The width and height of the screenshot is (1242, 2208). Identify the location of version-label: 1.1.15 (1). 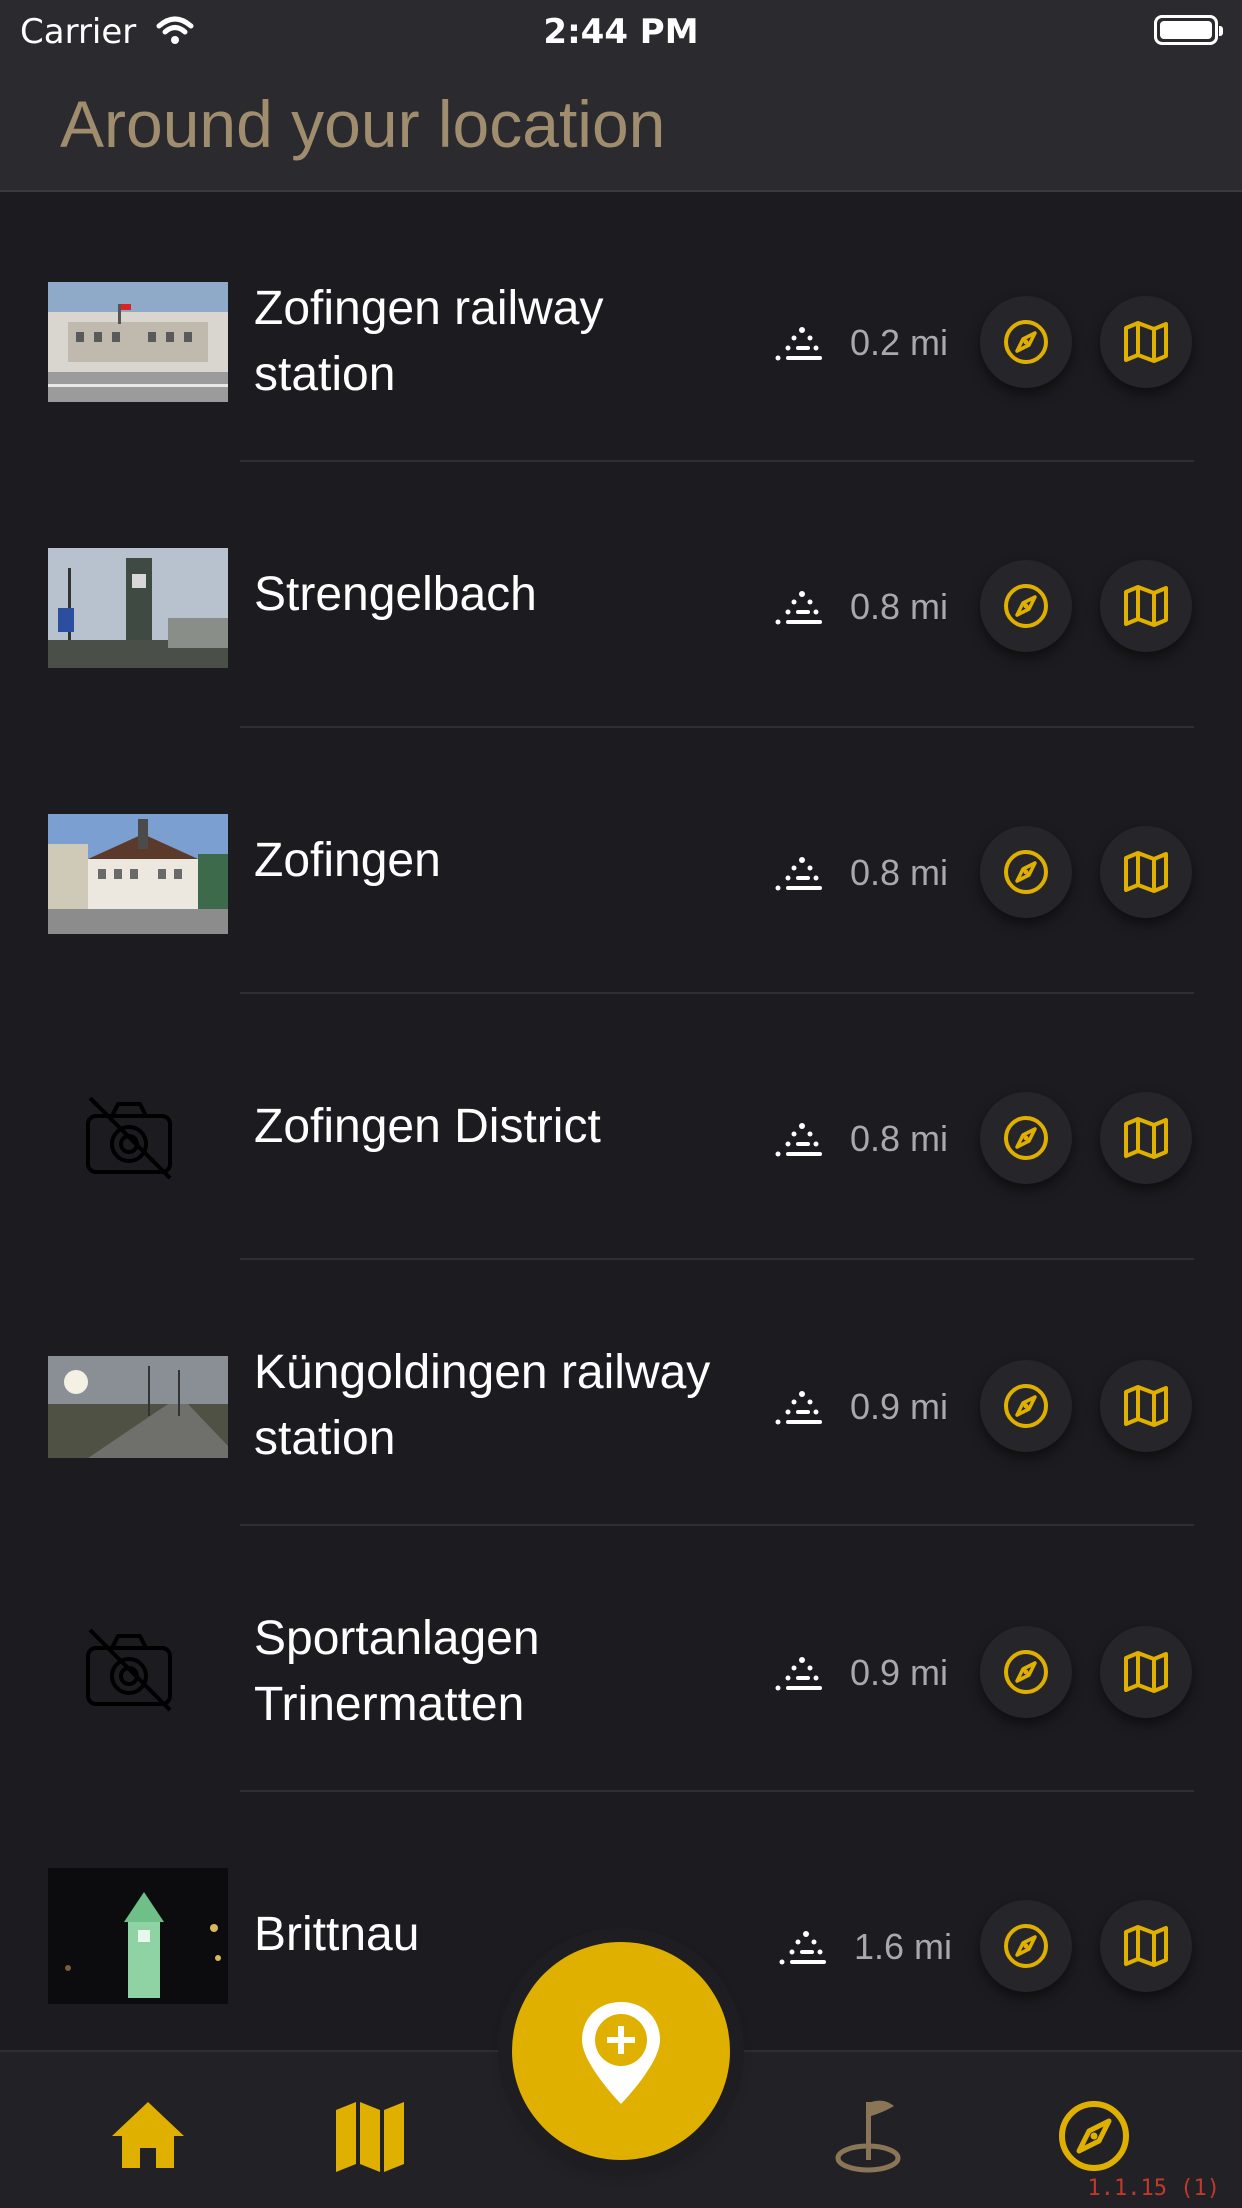
(1153, 2188).